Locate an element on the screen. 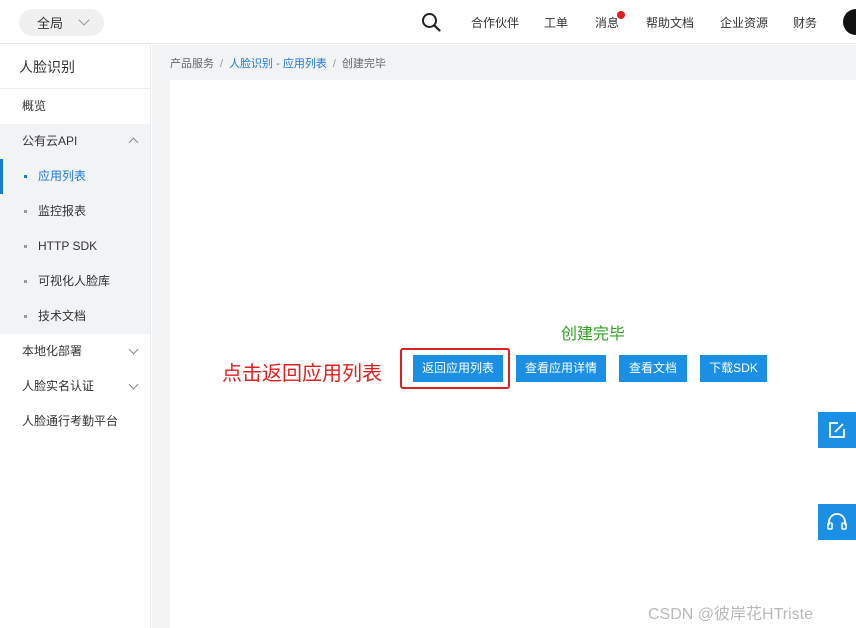 This screenshot has width=856, height=628. sidebar-item-label: 人脸实名认证 is located at coordinates (58, 386).